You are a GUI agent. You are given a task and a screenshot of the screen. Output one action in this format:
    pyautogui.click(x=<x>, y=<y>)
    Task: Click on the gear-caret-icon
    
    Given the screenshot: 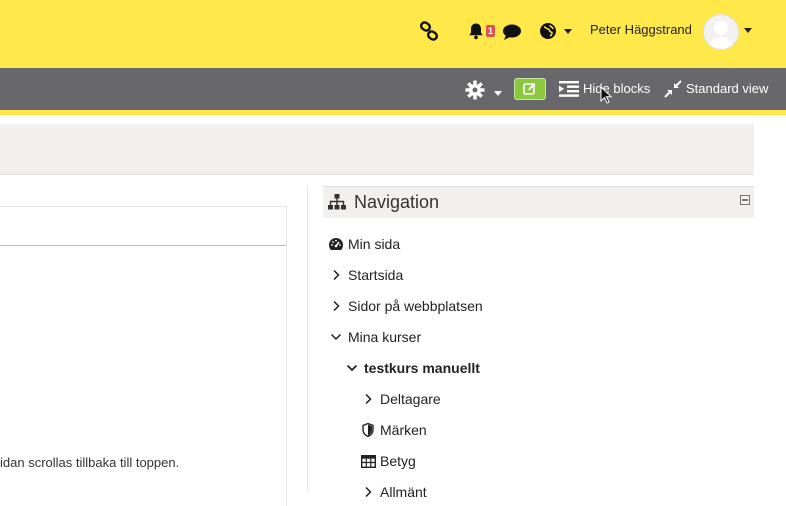 What is the action you would take?
    pyautogui.click(x=498, y=93)
    